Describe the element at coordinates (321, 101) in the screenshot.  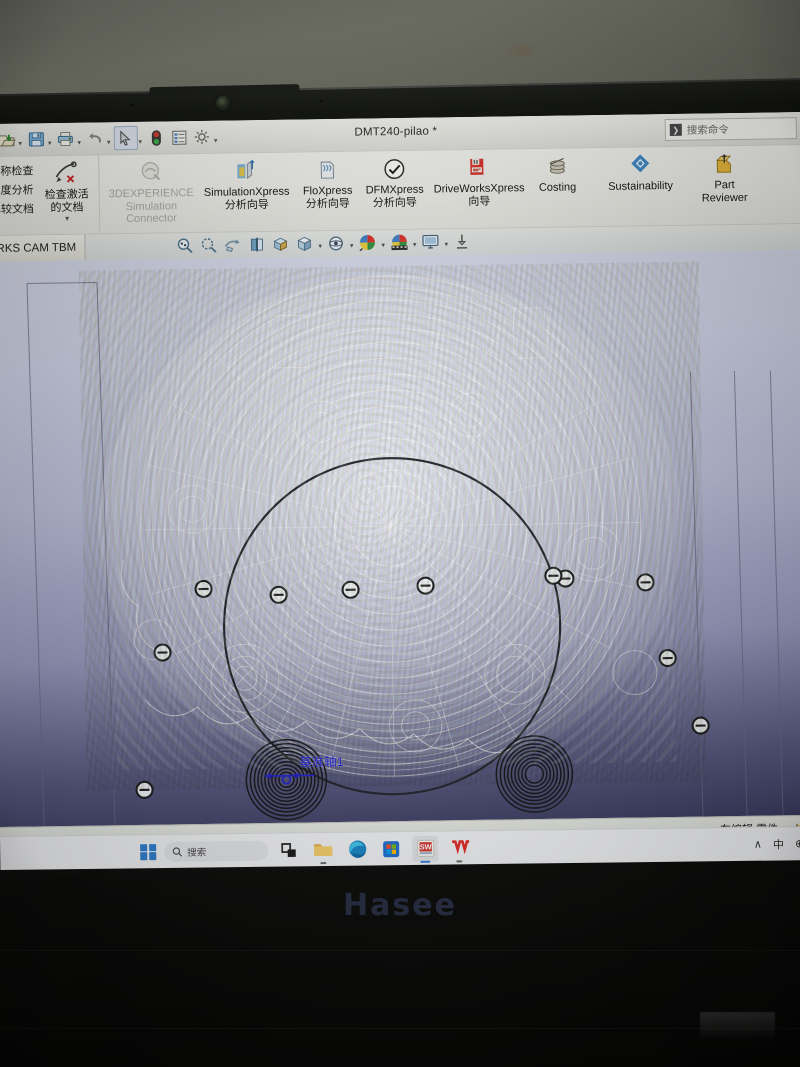
I see `microphone-hole` at that location.